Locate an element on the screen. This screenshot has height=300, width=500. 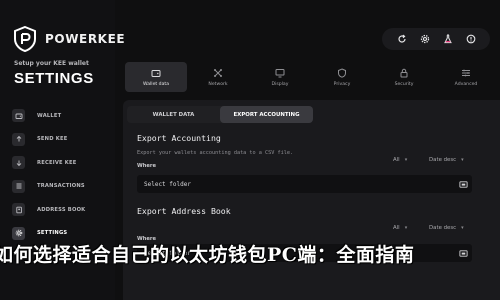
sidebar-item-wallet: WALLET is located at coordinates (62, 116).